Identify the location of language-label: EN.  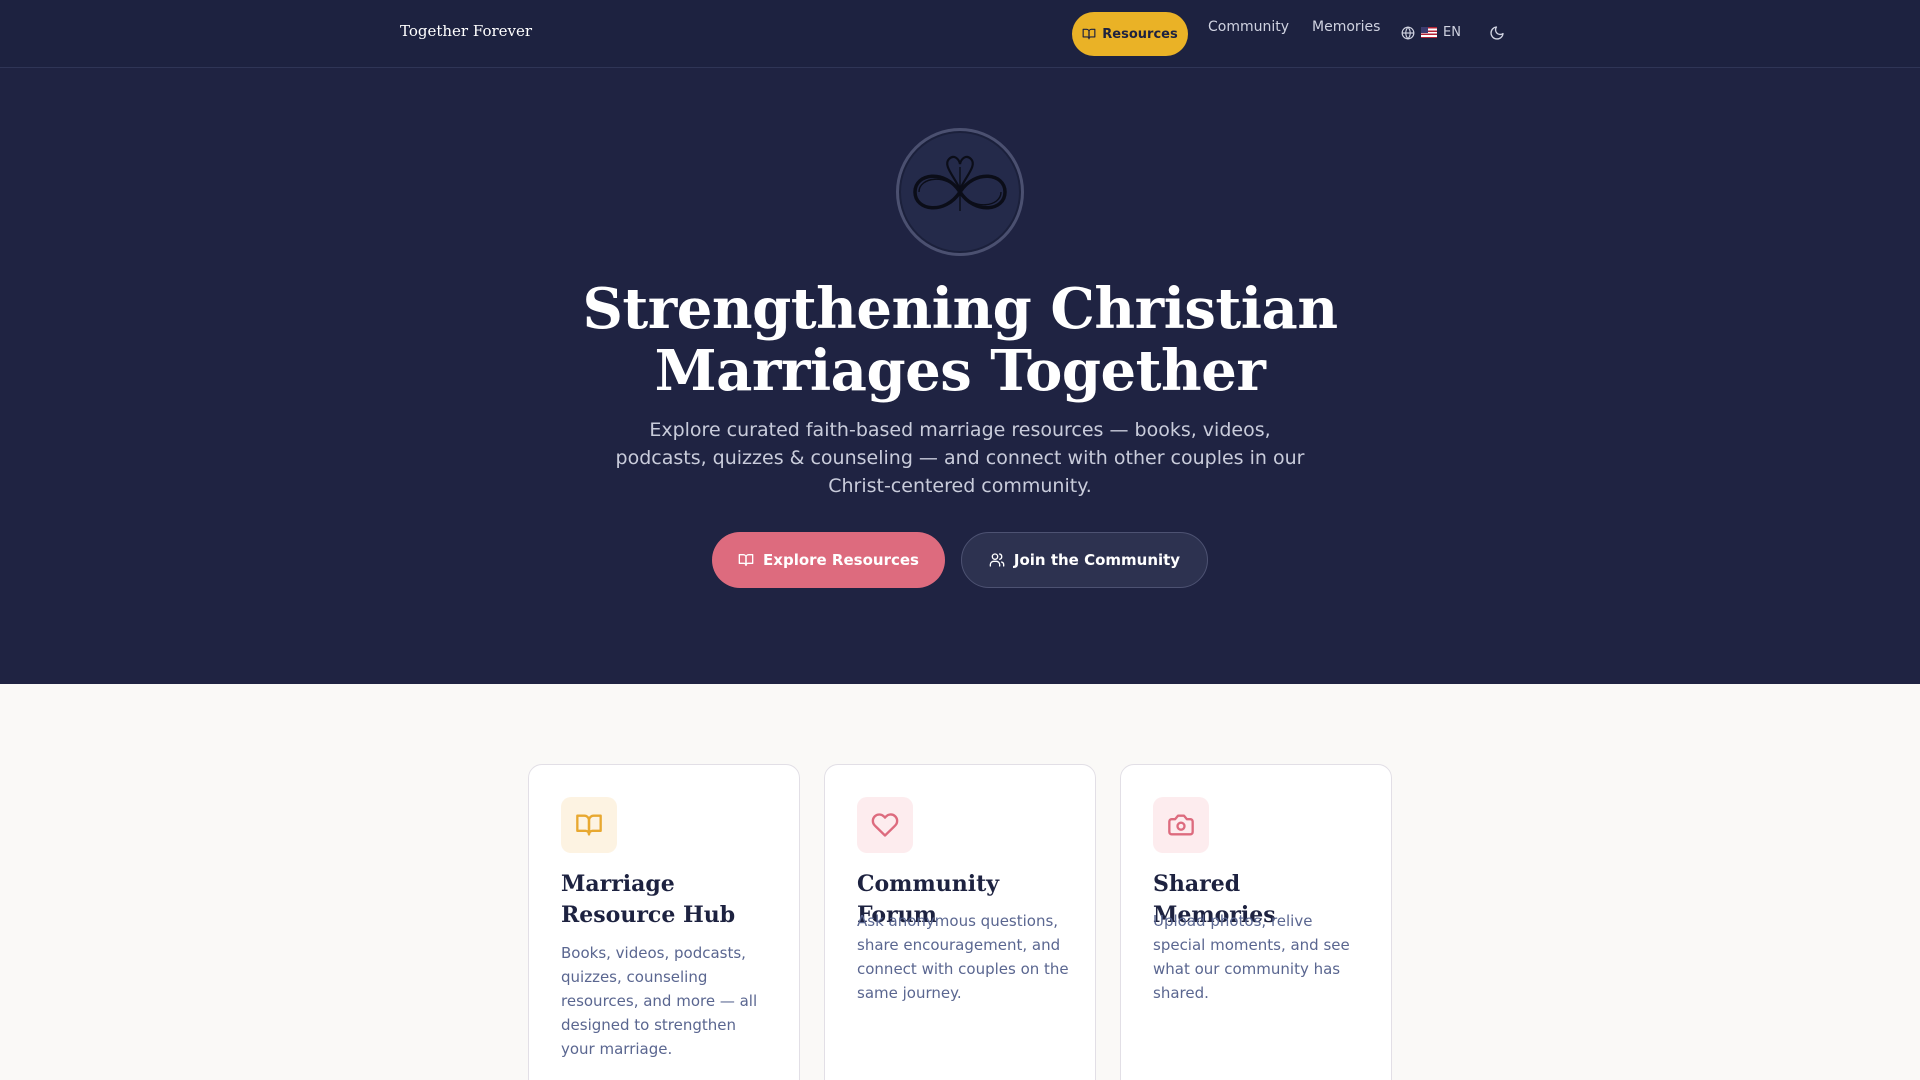
(1452, 32).